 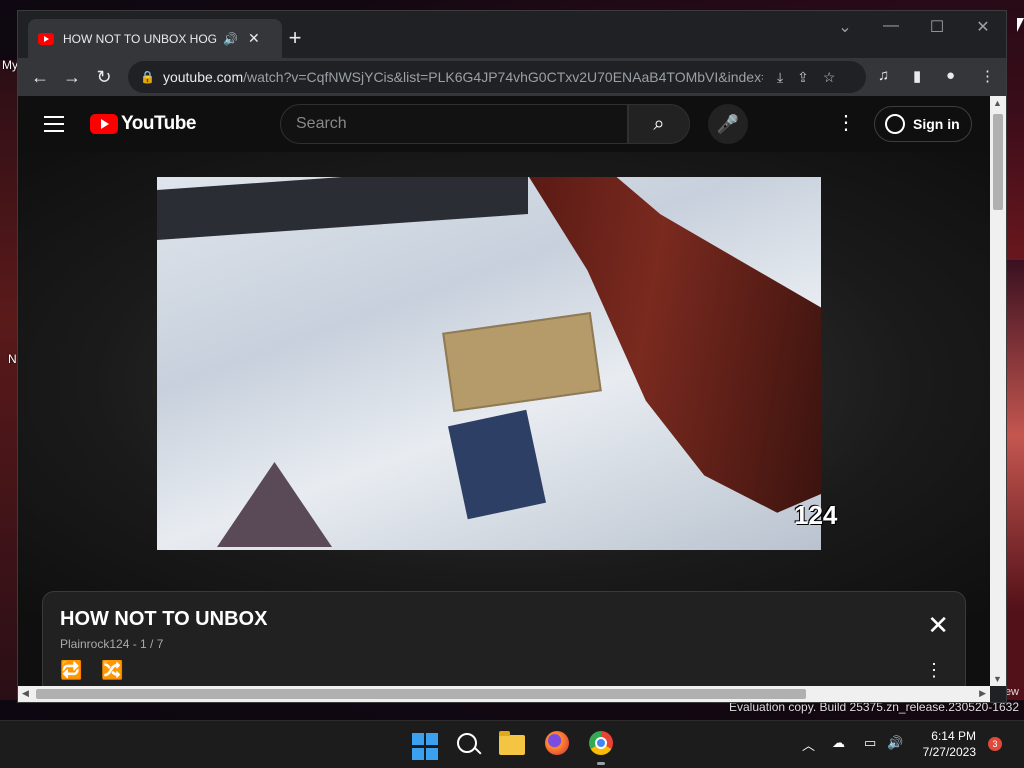 What do you see at coordinates (230, 39) in the screenshot?
I see `tab-audio-icon: 🔊` at bounding box center [230, 39].